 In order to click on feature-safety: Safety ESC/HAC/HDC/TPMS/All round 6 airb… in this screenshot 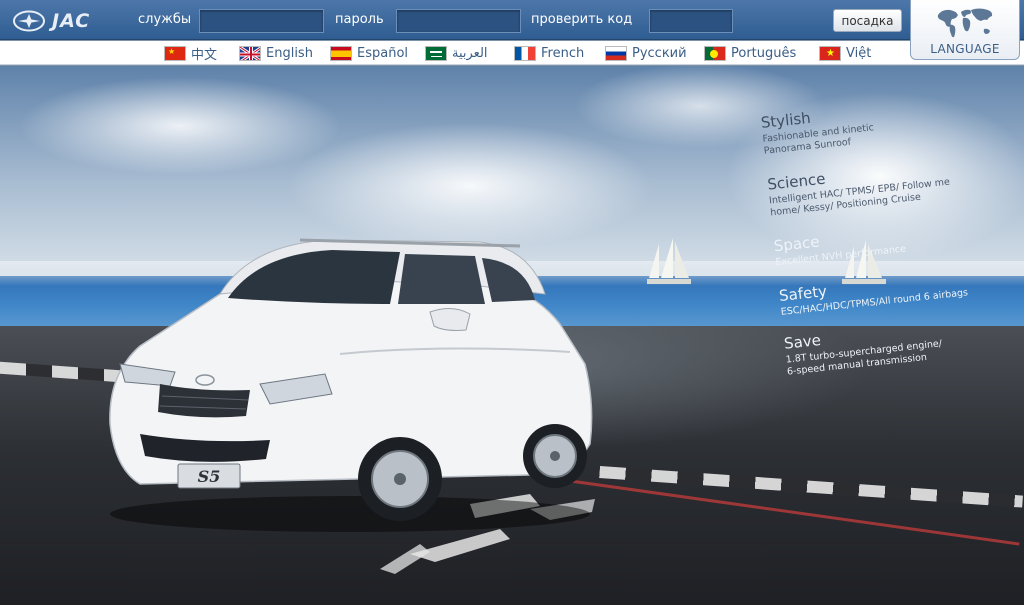, I will do `click(899, 290)`.